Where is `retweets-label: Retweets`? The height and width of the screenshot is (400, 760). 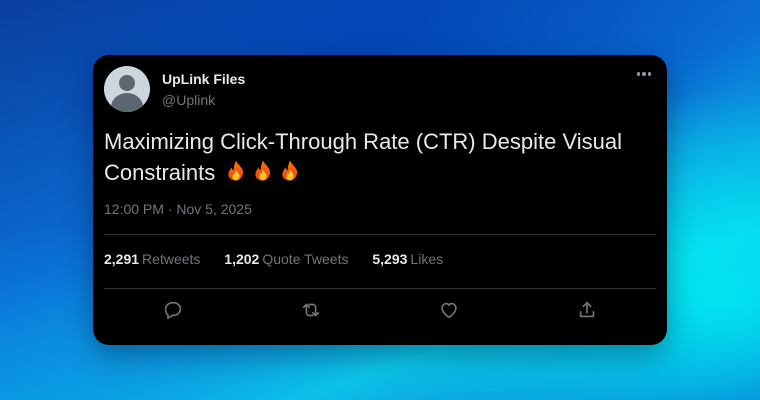
retweets-label: Retweets is located at coordinates (171, 259).